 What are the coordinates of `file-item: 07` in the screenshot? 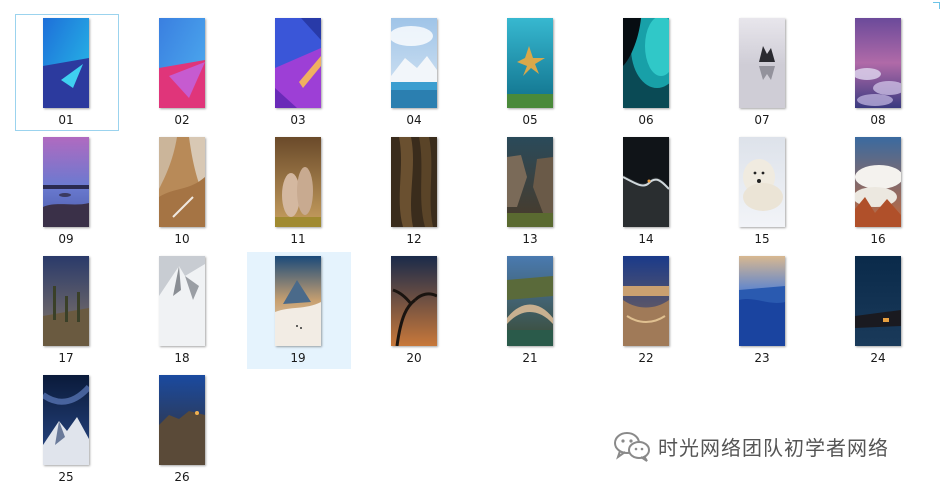 It's located at (763, 72).